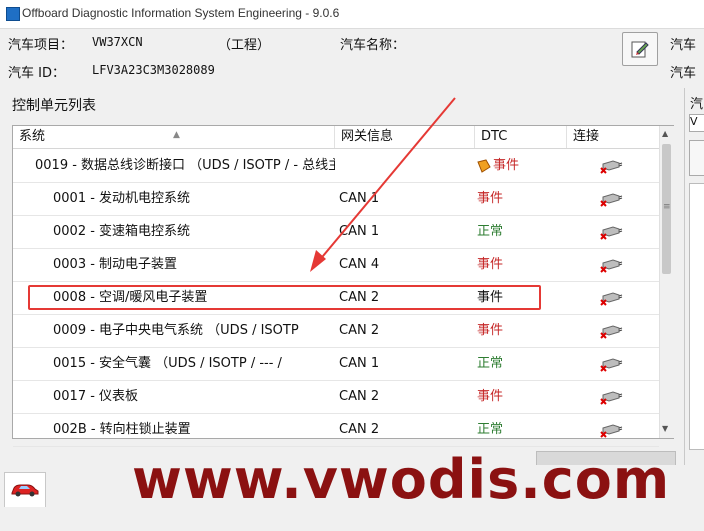 Image resolution: width=704 pixels, height=531 pixels. What do you see at coordinates (683, 45) in the screenshot?
I see `right-label-cut-1: 汽车` at bounding box center [683, 45].